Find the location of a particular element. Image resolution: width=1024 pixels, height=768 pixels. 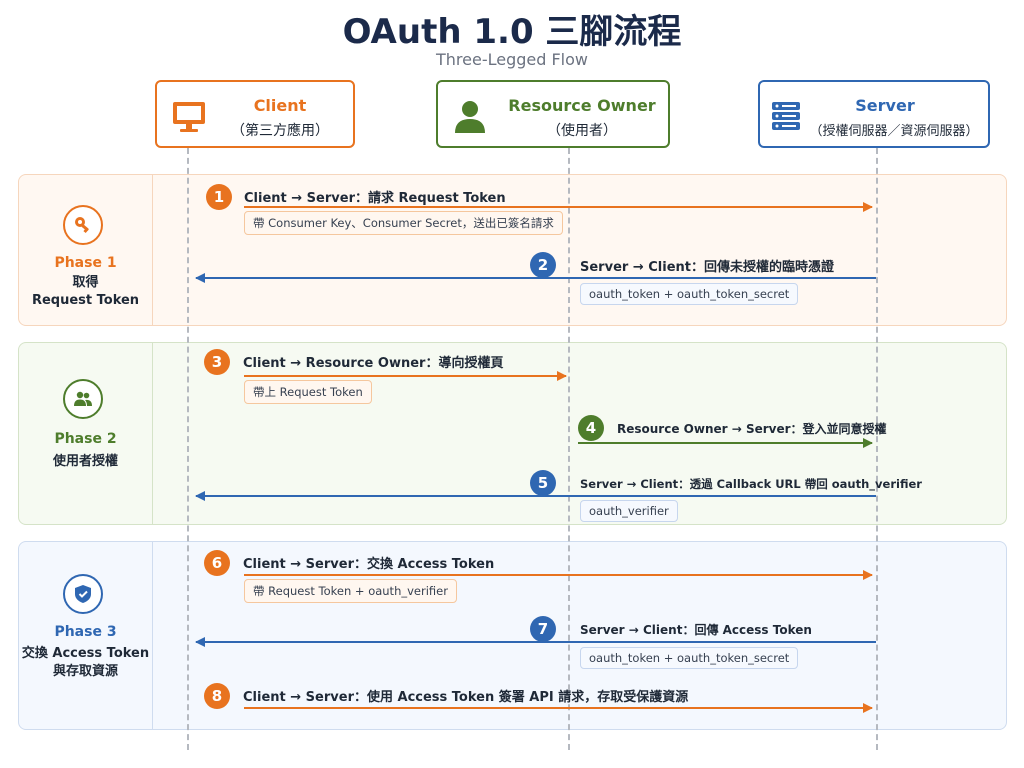

step-3-note: 帶上 Request Token is located at coordinates (308, 392).